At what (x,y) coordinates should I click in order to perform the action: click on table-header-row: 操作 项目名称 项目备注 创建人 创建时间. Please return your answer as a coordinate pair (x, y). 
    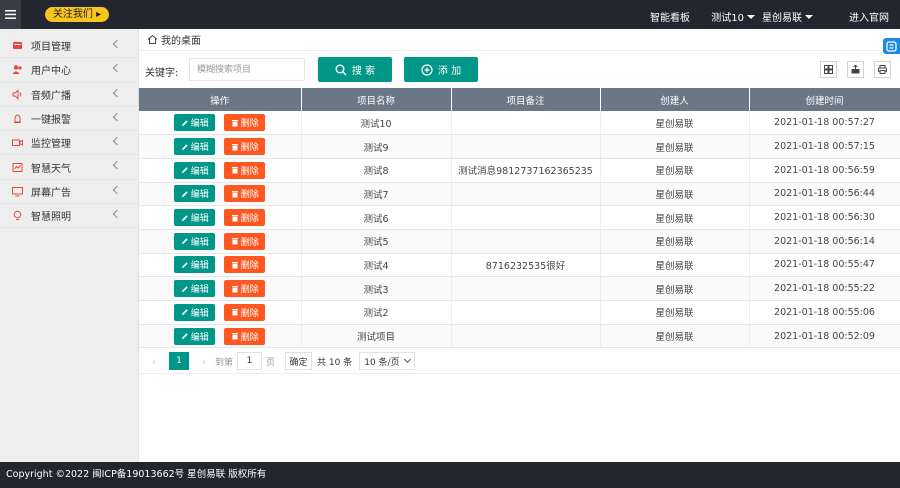
    Looking at the image, I should click on (519, 99).